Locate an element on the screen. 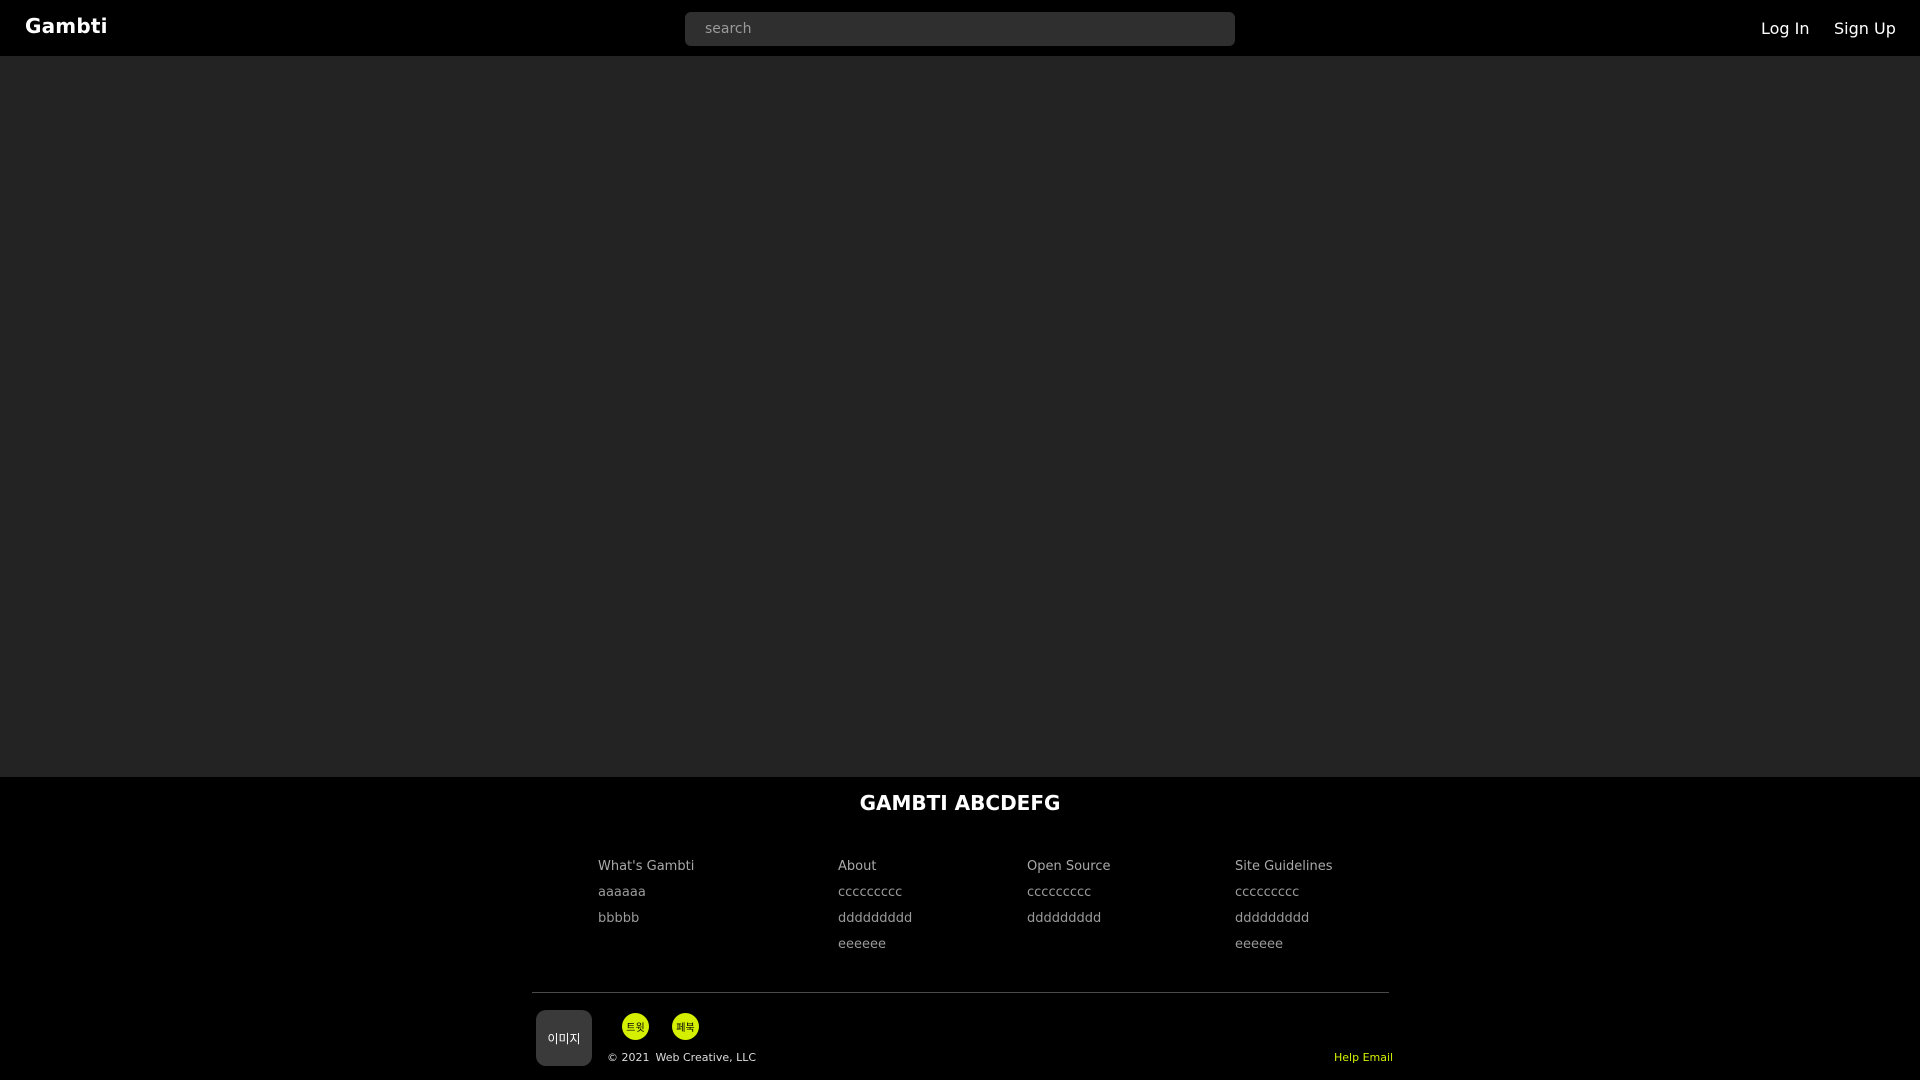 This screenshot has width=1920, height=1080. footer-column-open-source: Open Source ccccccccc ddddddddd is located at coordinates (1069, 898).